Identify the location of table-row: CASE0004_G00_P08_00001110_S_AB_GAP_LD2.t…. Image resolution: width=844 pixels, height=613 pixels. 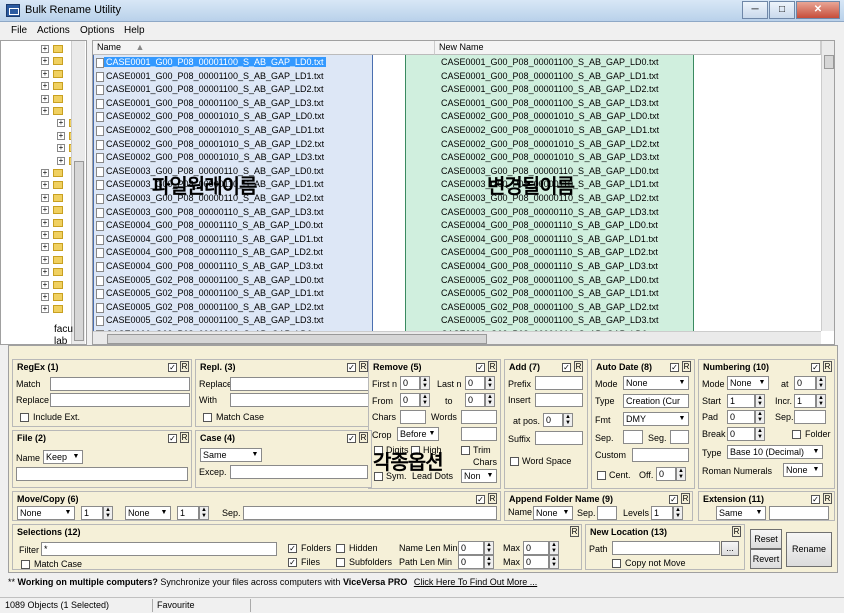
(455, 253).